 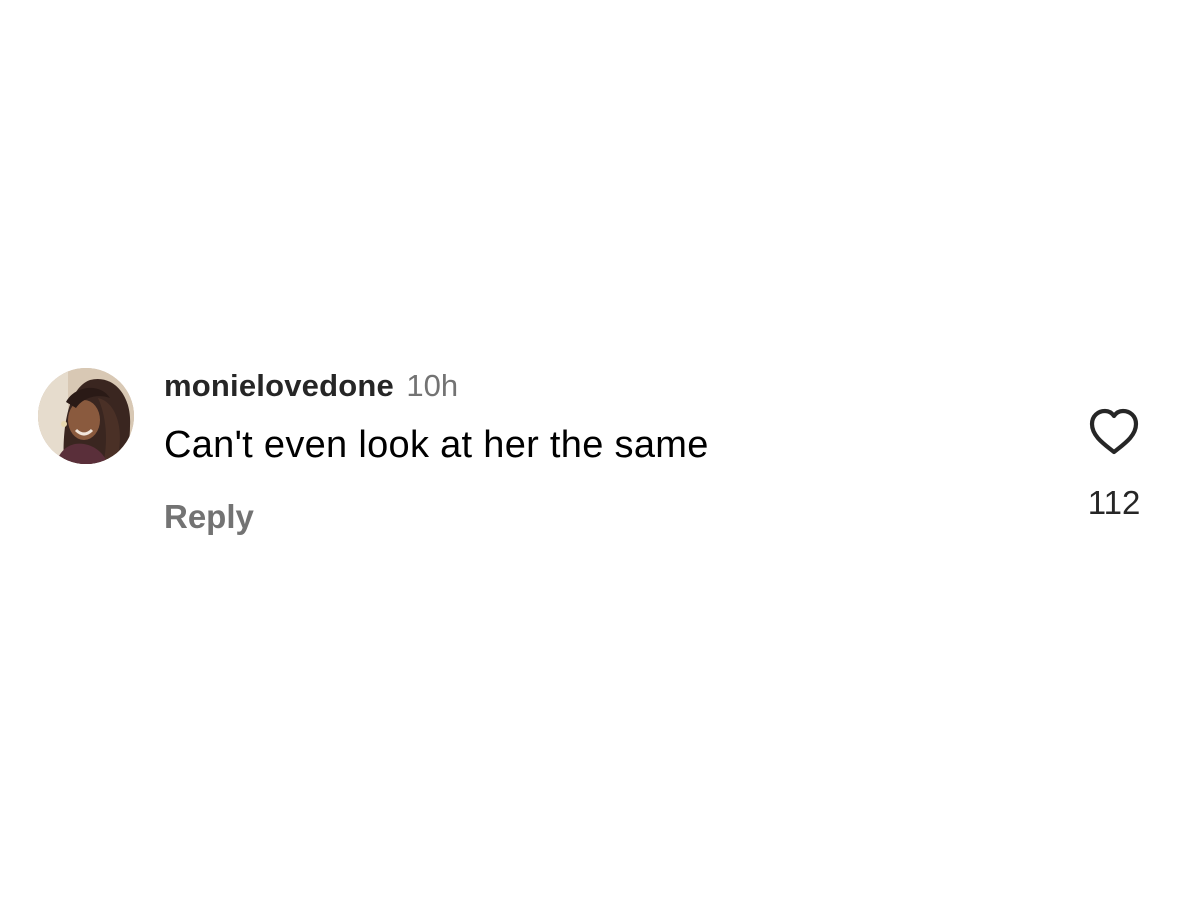 I want to click on reply-button: Reply, so click(x=209, y=517).